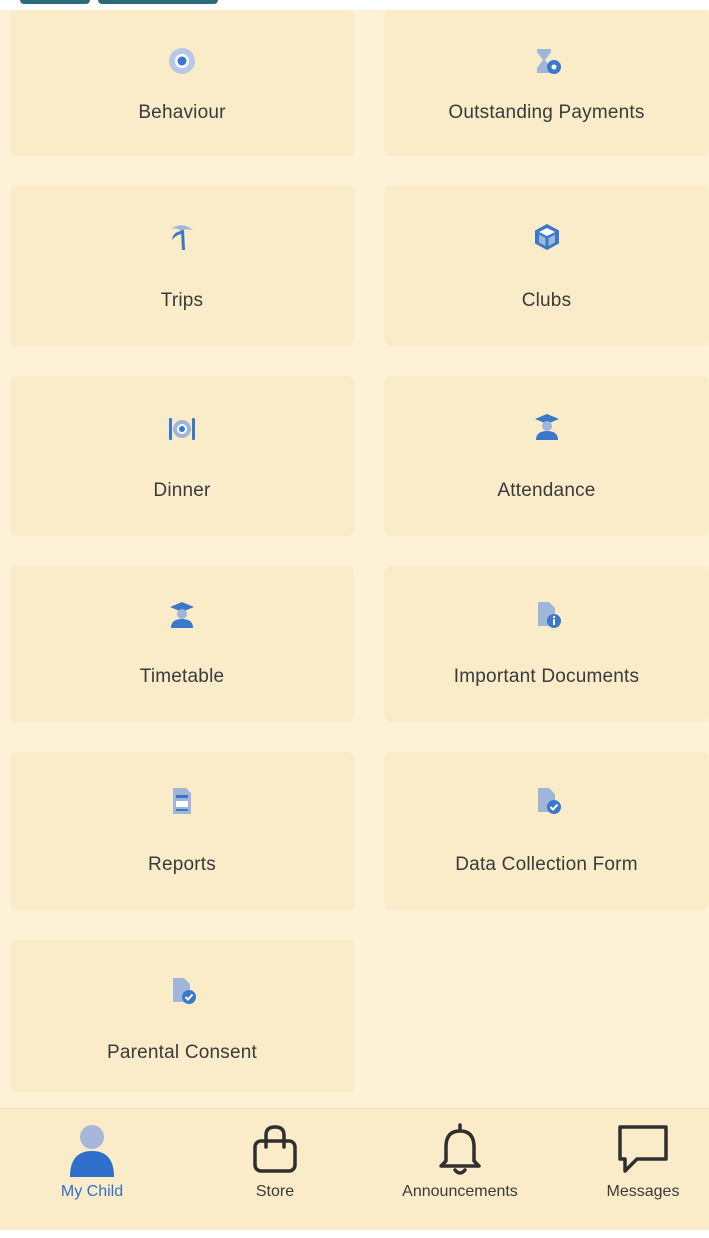 This screenshot has height=1238, width=709. Describe the element at coordinates (182, 266) in the screenshot. I see `tile-trips: Trips` at that location.